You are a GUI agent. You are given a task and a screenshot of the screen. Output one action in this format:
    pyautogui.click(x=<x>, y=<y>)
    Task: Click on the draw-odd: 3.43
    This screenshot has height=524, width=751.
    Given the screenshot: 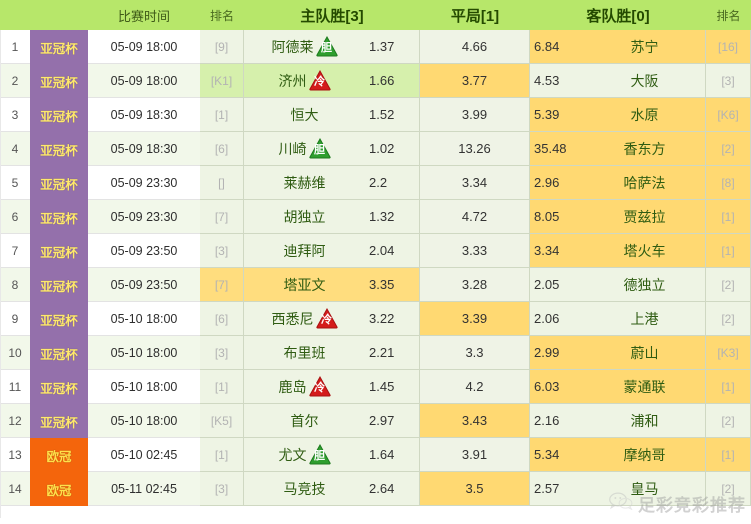 What is the action you would take?
    pyautogui.click(x=474, y=420)
    